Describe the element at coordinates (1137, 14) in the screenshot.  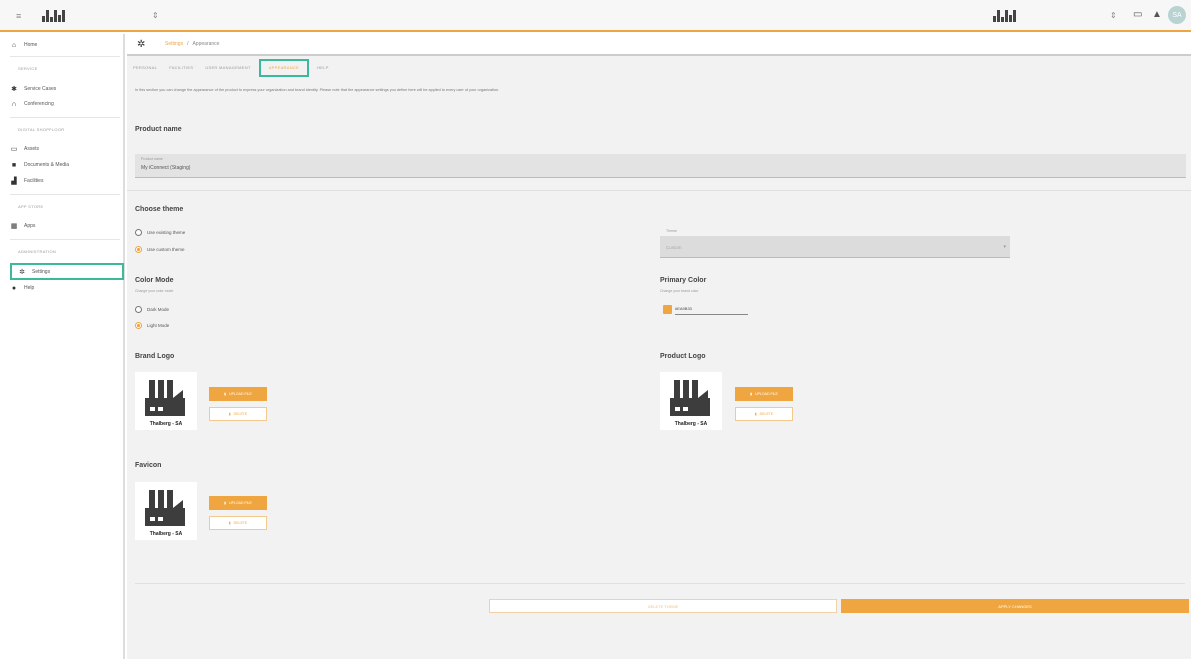
I see `chat-icon: ▭` at that location.